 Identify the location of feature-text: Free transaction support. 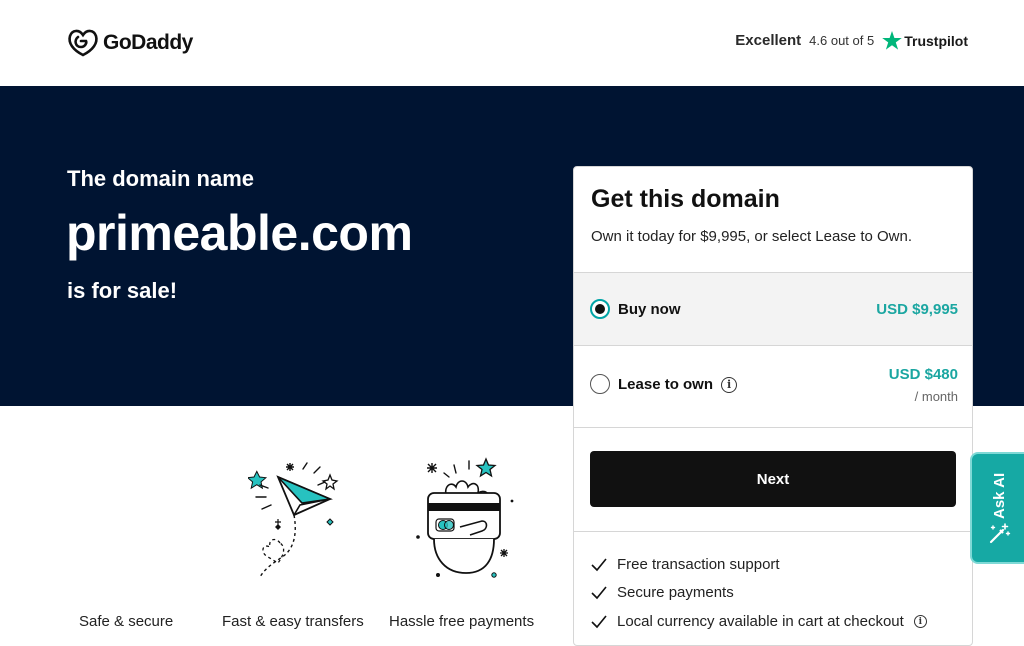
(698, 564).